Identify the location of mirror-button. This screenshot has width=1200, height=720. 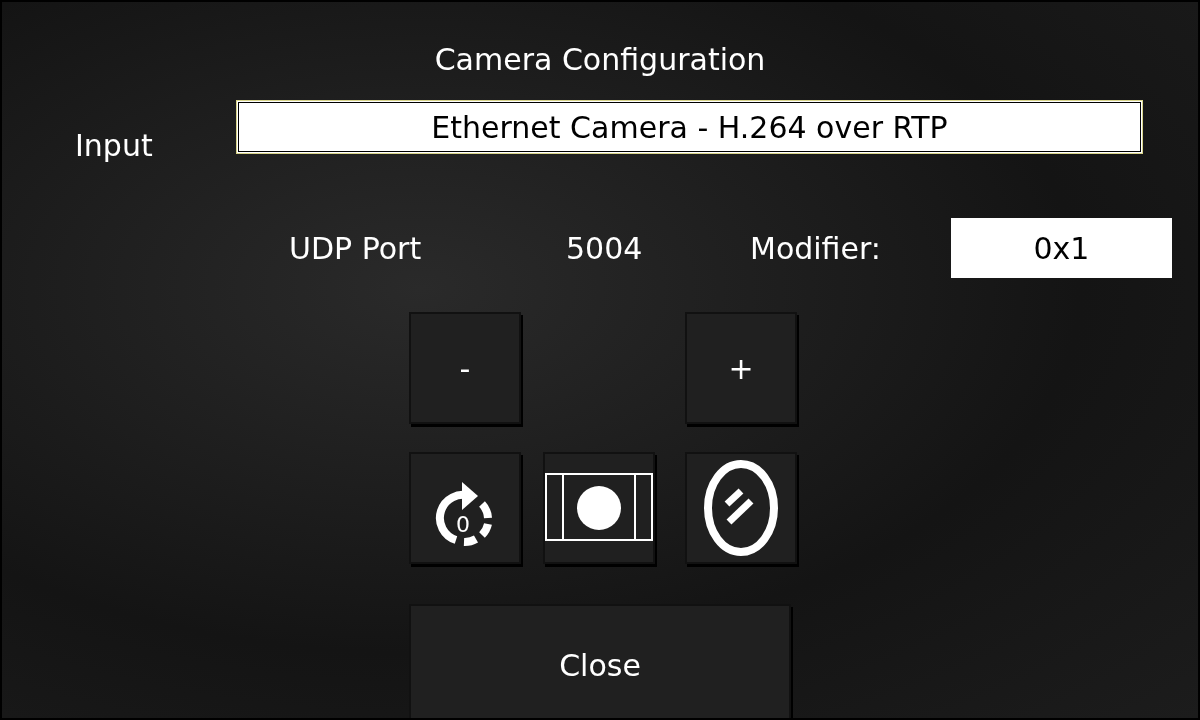
(741, 508).